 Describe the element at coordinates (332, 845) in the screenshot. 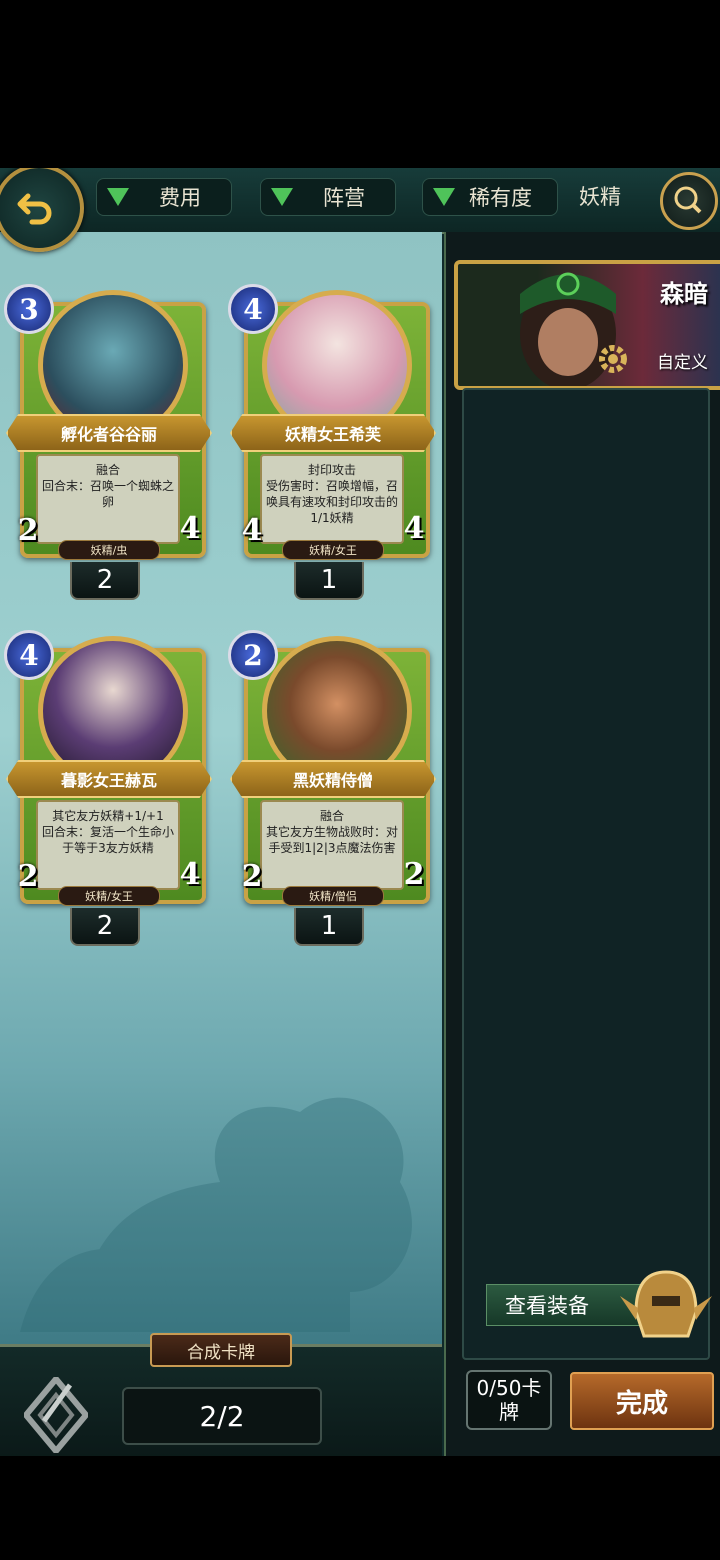

I see `card-text: 融合 其它友方生物战败时：对手受到1|2|3点魔法伤害` at that location.